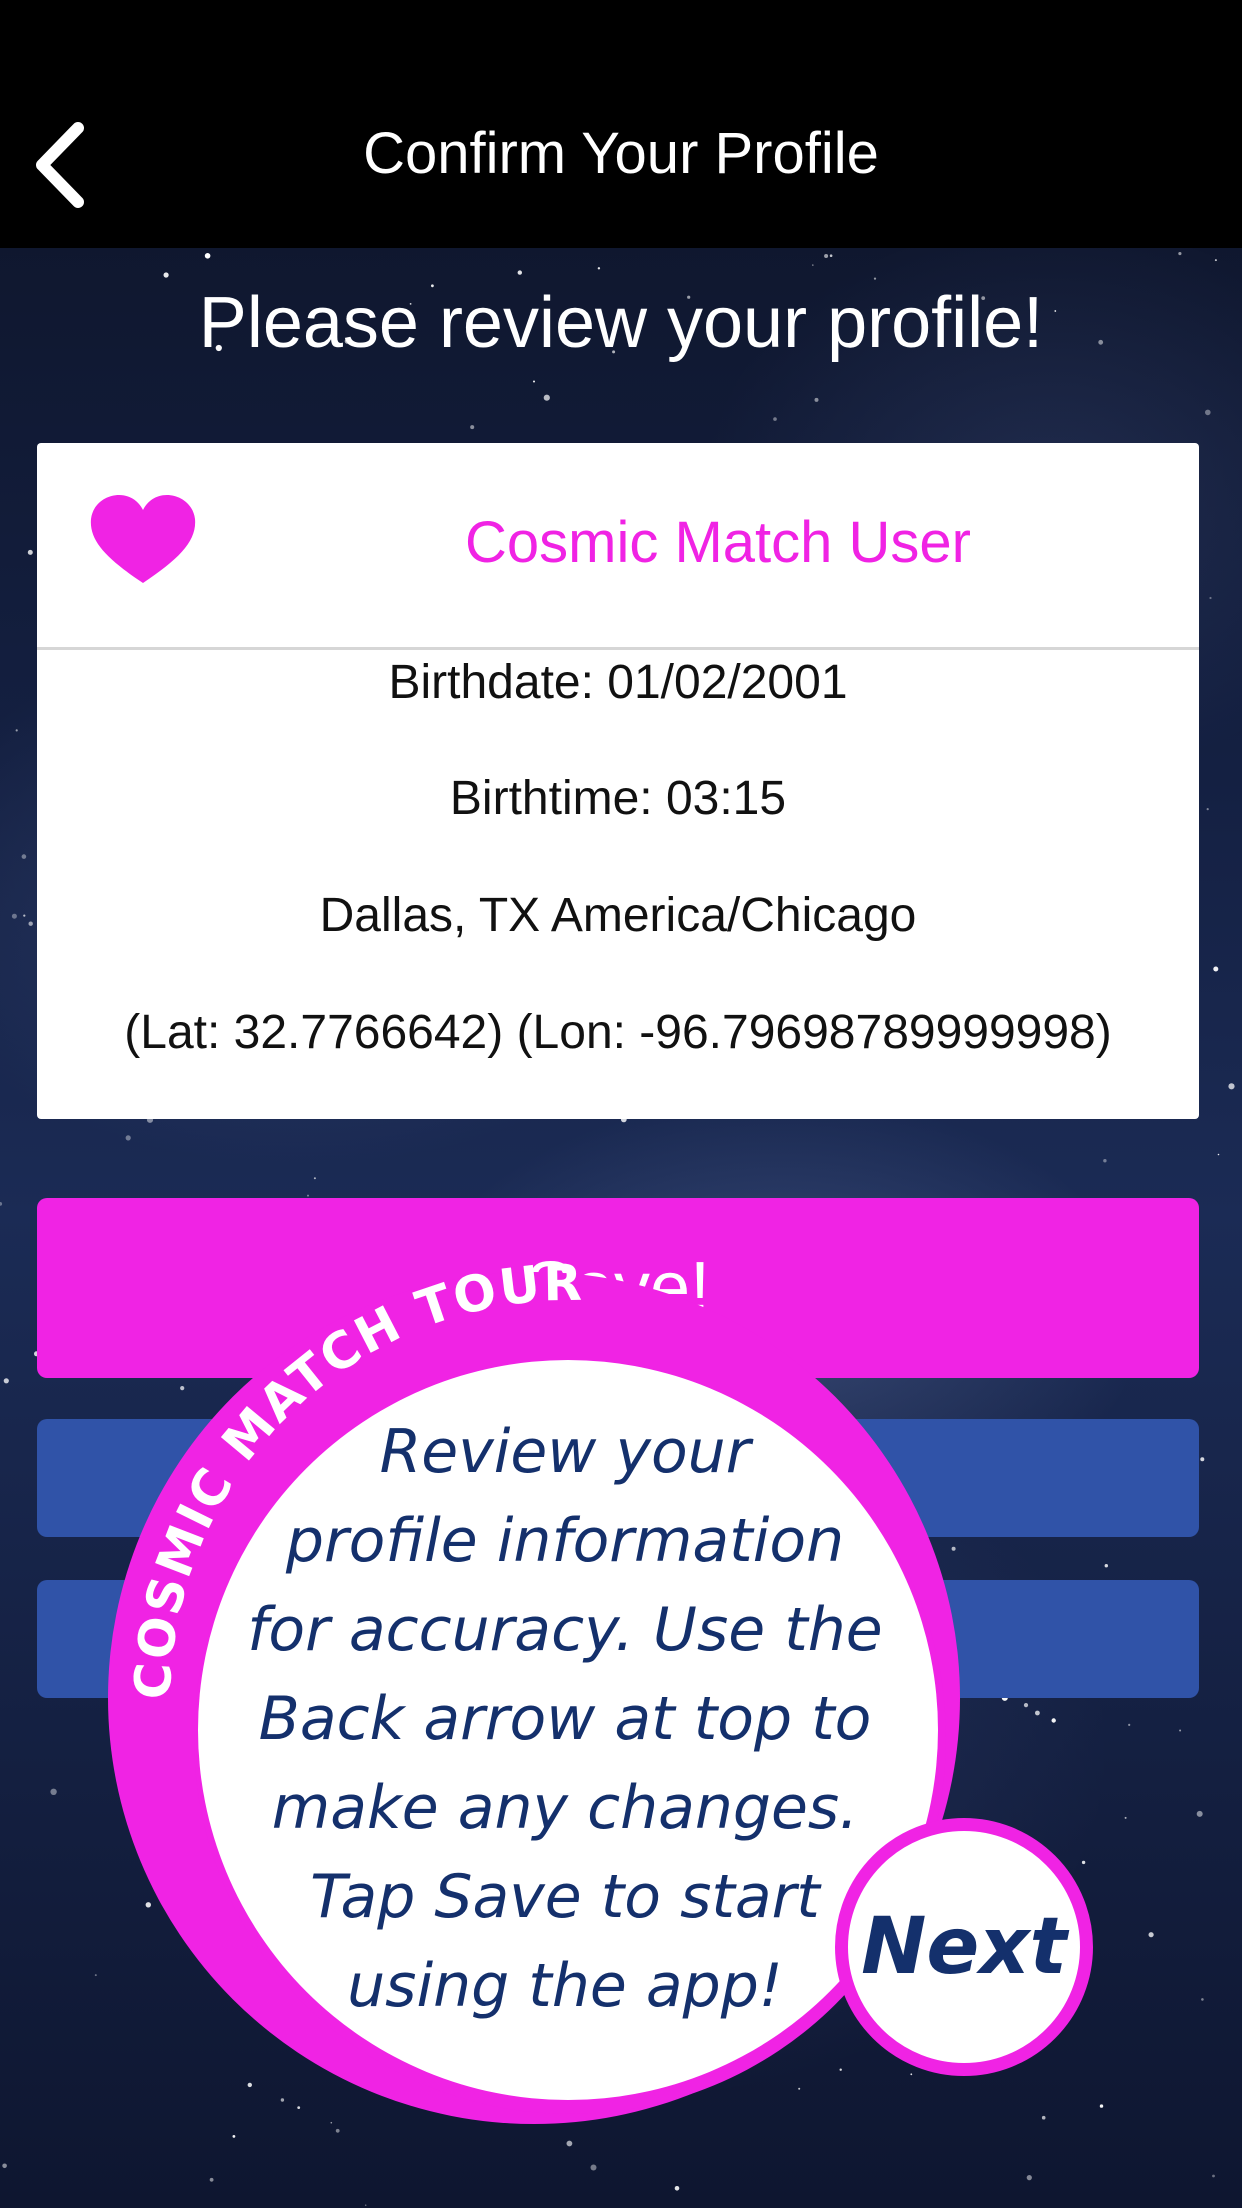 Image resolution: width=1242 pixels, height=2208 pixels. What do you see at coordinates (565, 1986) in the screenshot?
I see `tour-message-line: using the app!` at bounding box center [565, 1986].